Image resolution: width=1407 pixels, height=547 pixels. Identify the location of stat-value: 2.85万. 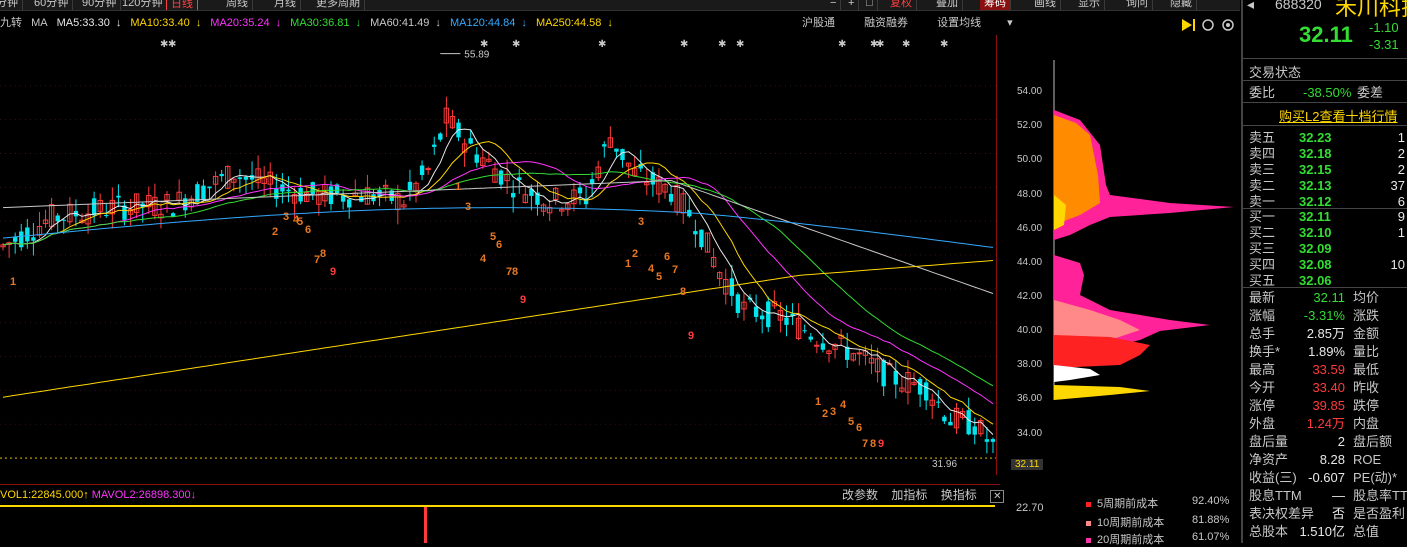
(1325, 333).